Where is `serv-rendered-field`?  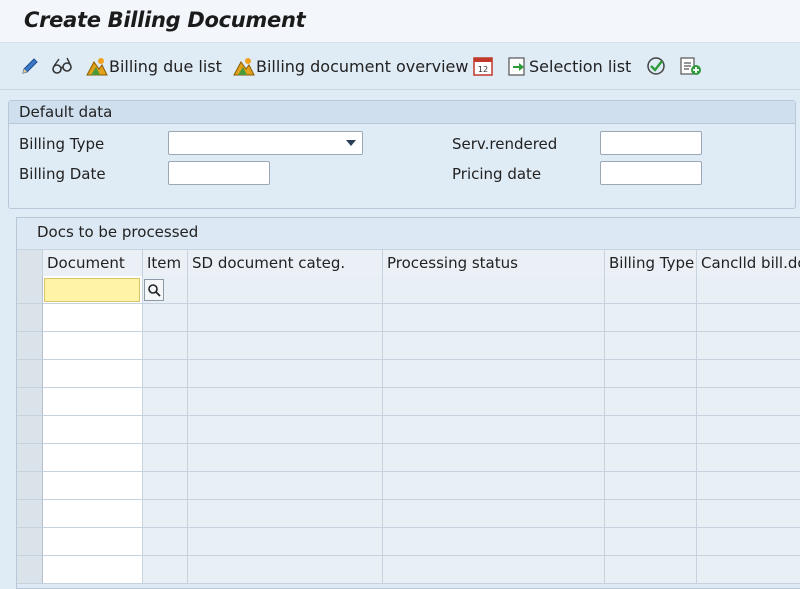 serv-rendered-field is located at coordinates (651, 143).